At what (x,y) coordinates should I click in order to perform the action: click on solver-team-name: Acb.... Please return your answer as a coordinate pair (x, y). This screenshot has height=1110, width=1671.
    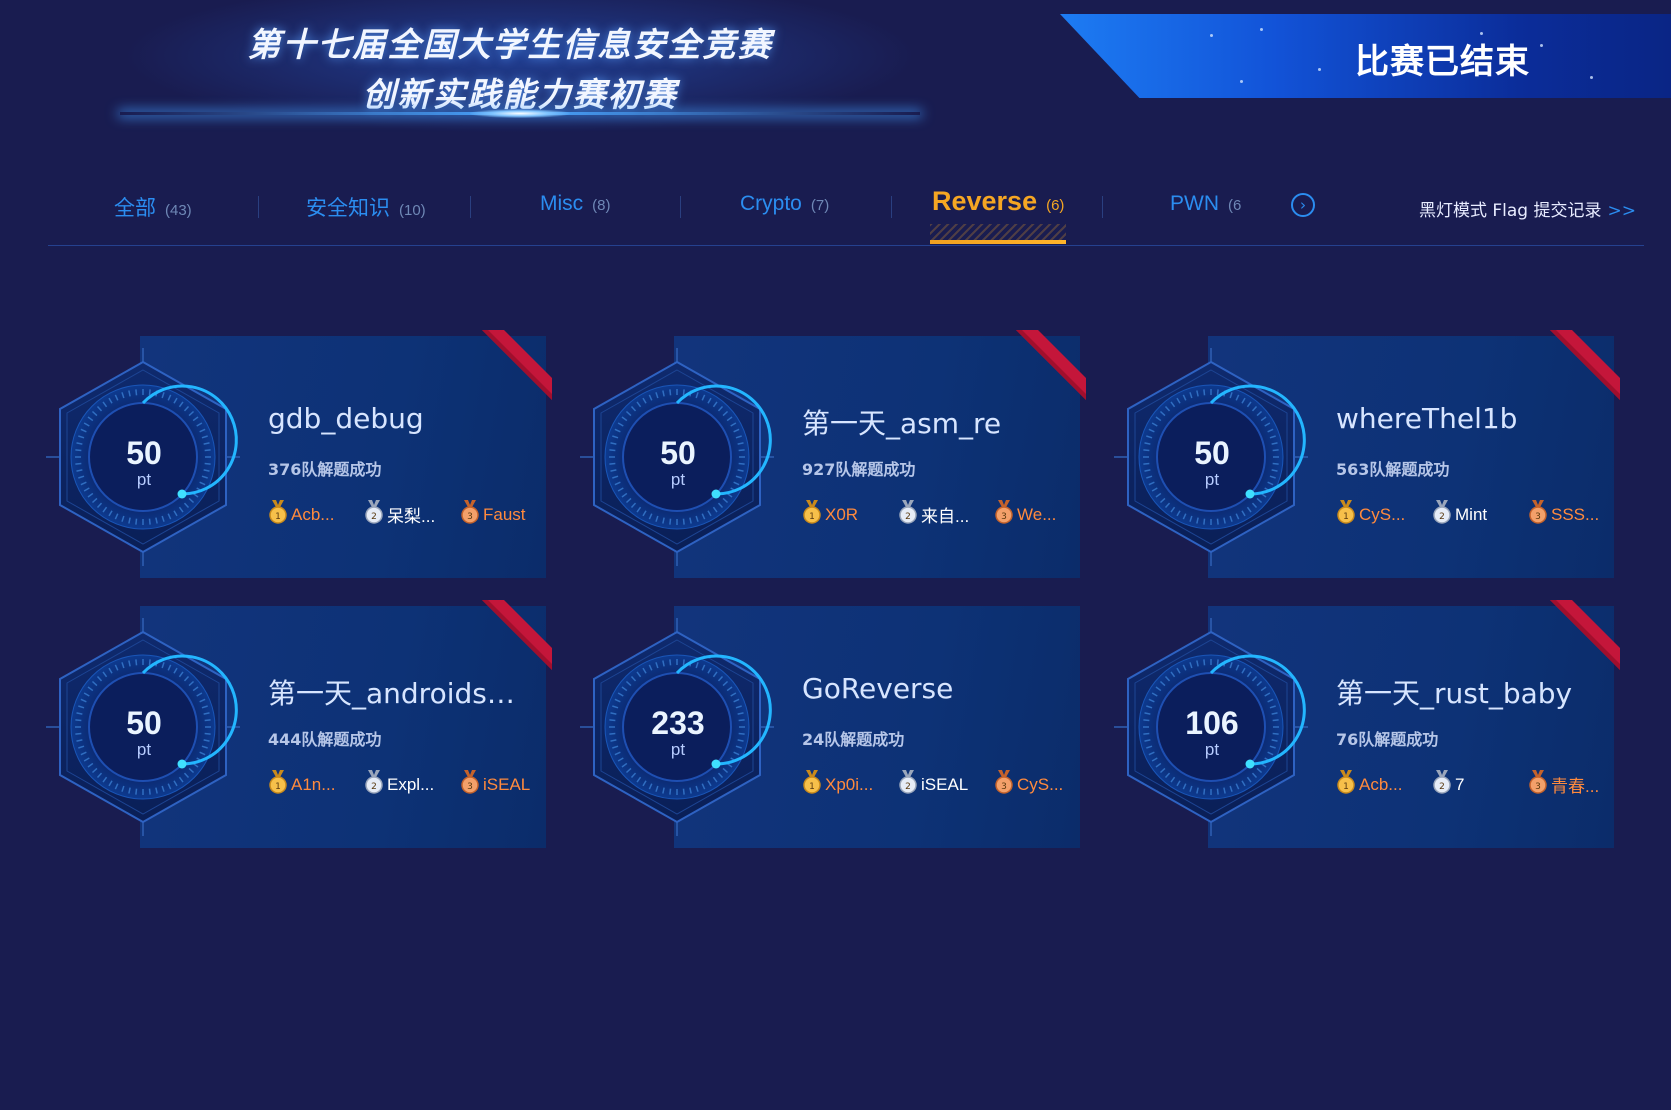
    Looking at the image, I should click on (313, 514).